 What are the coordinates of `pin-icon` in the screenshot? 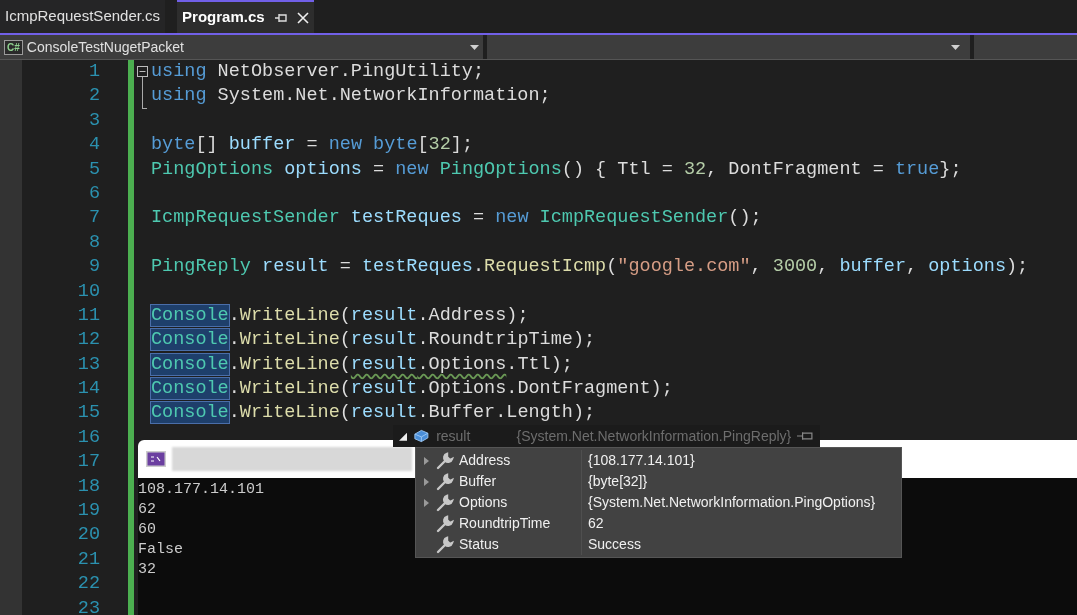 It's located at (805, 436).